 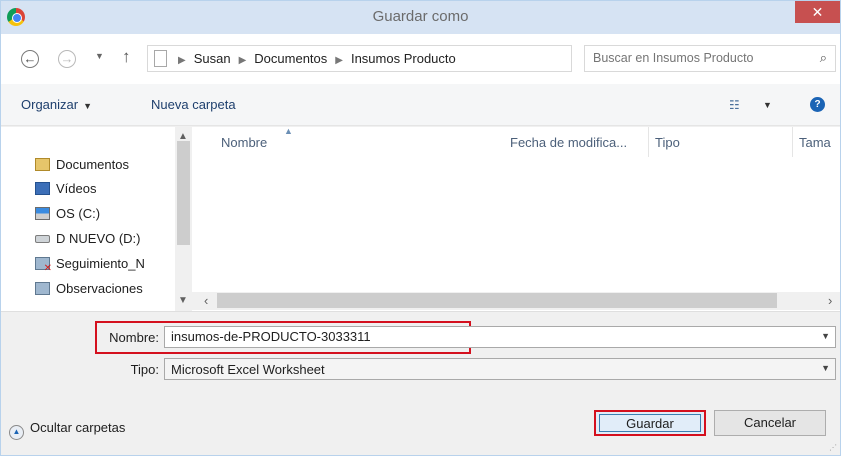 I want to click on hide-folders-button: ▲ Ocultar carpetas, so click(x=67, y=430).